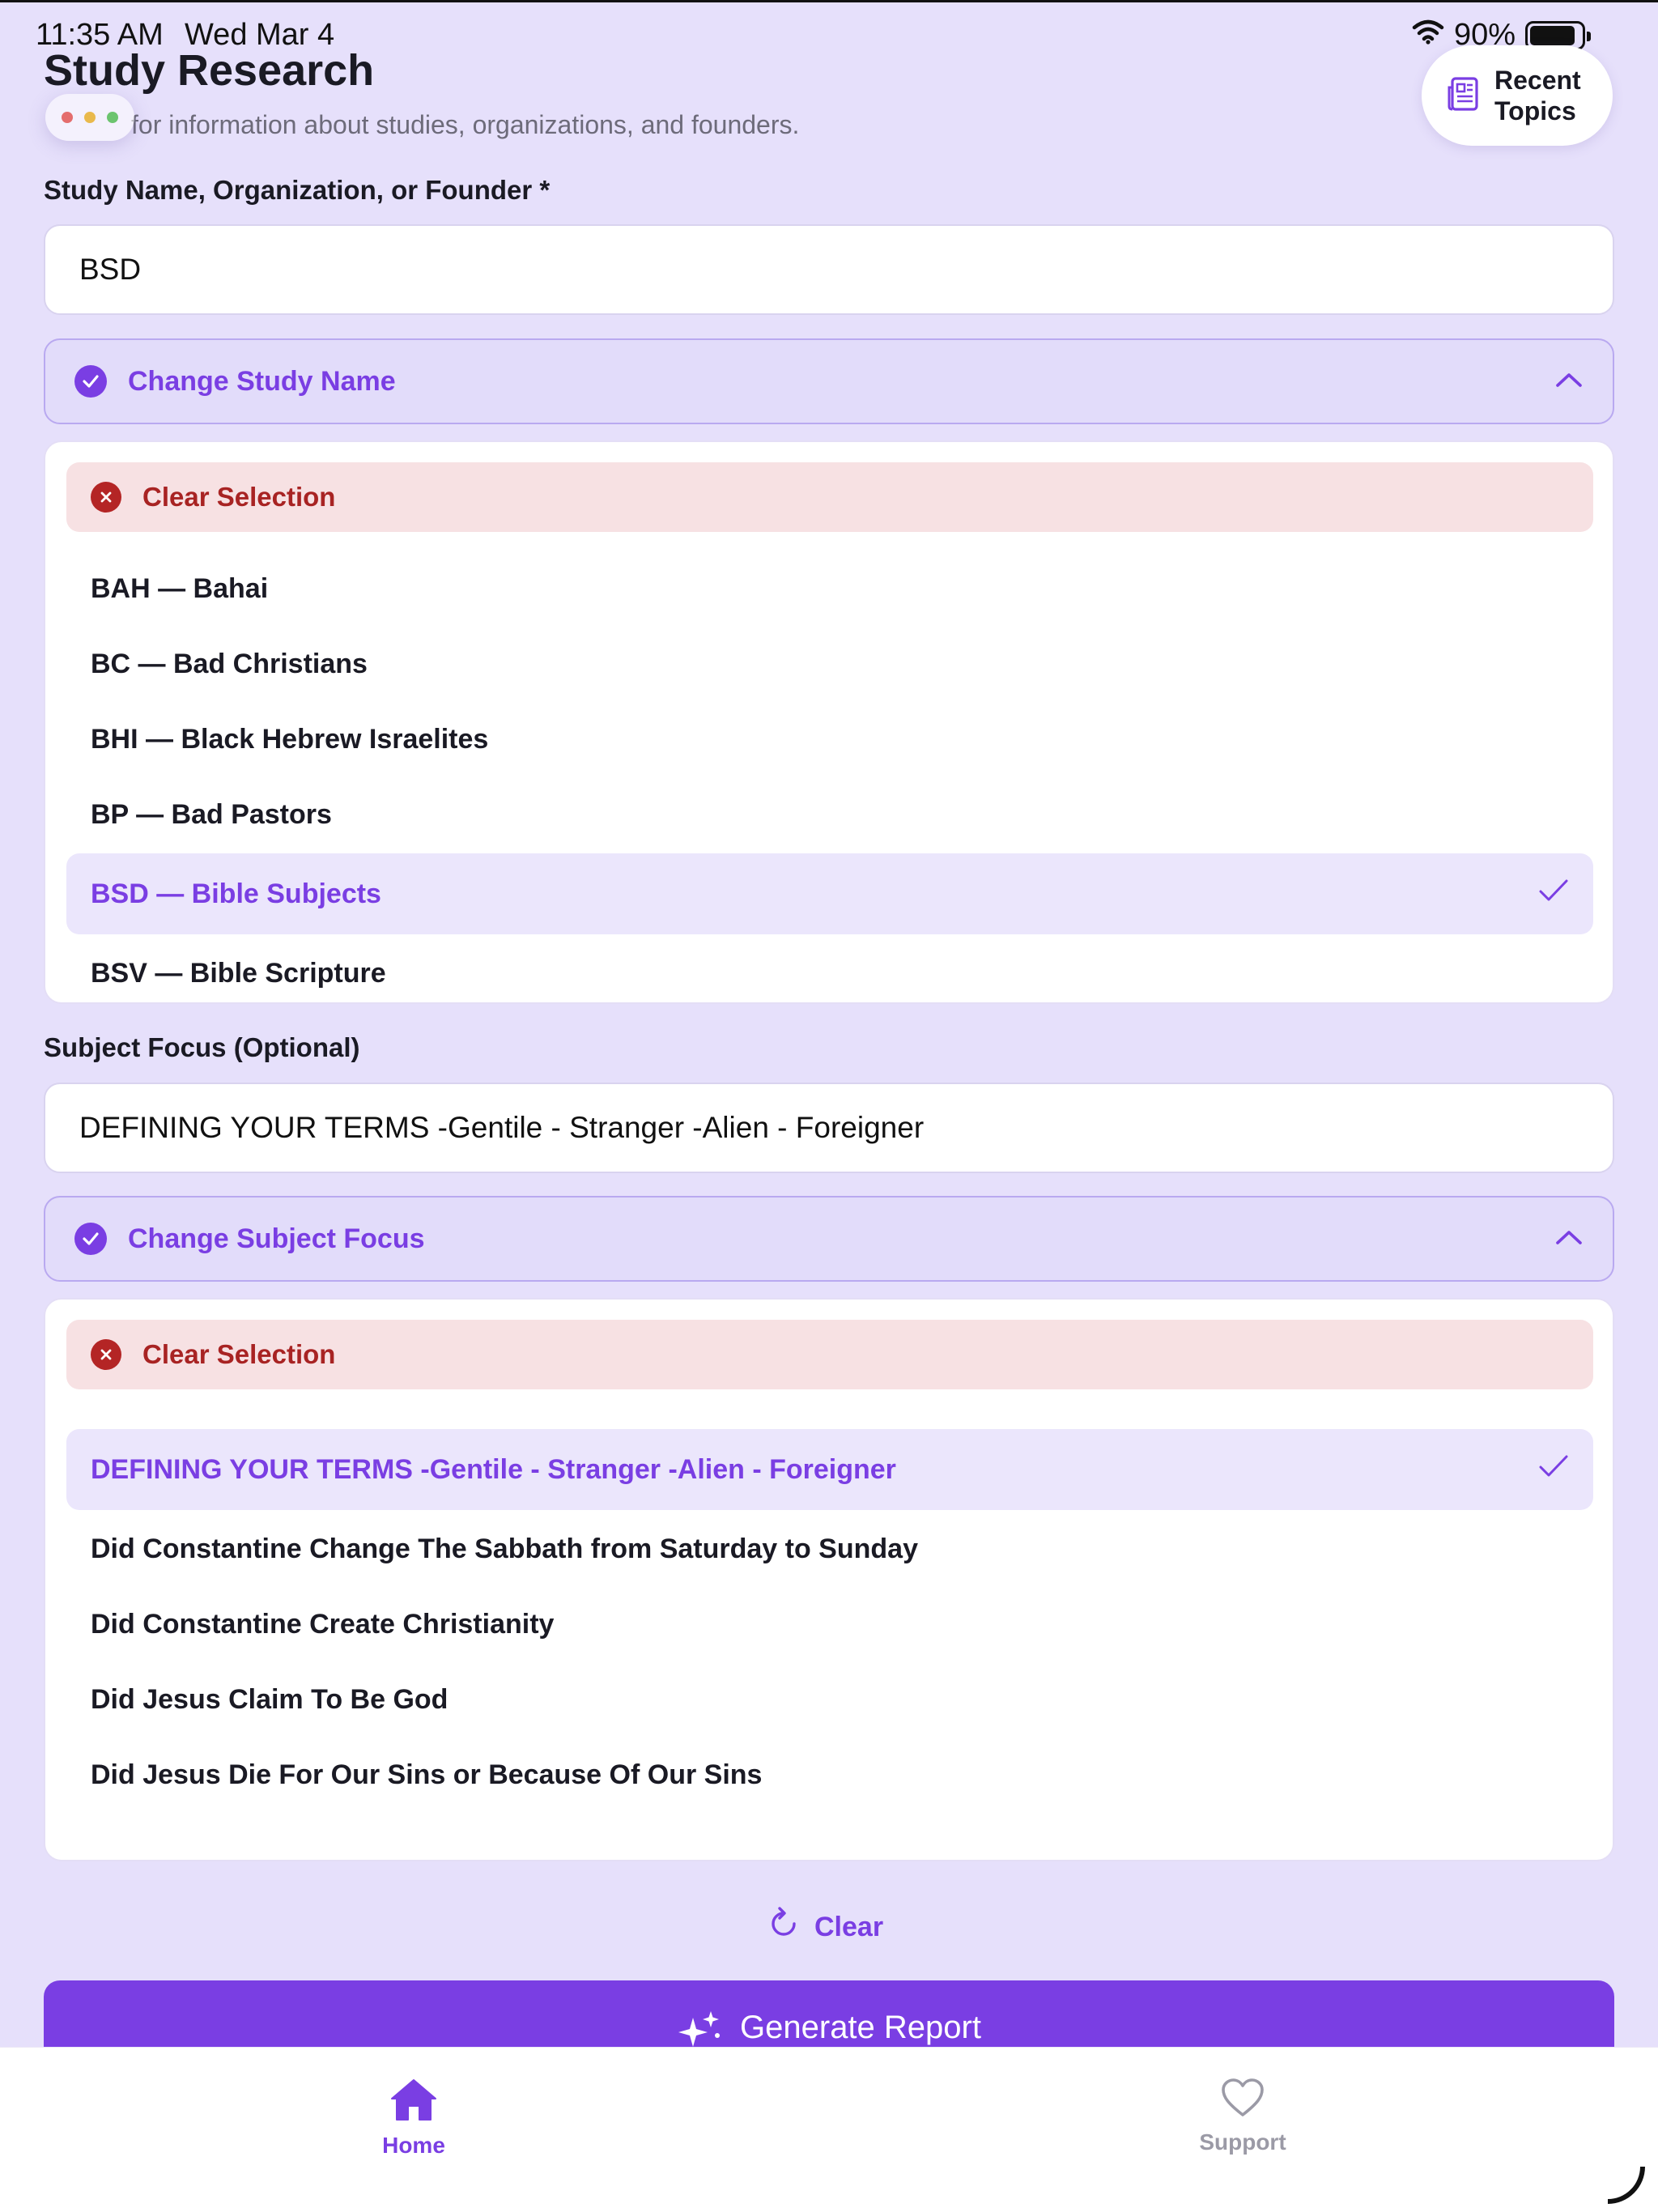  I want to click on clear-subject-selection-button: Clear Selection, so click(829, 1355).